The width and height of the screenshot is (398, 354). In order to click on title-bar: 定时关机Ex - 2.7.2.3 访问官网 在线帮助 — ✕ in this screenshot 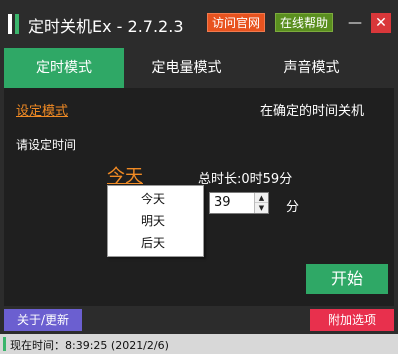, I will do `click(199, 23)`.